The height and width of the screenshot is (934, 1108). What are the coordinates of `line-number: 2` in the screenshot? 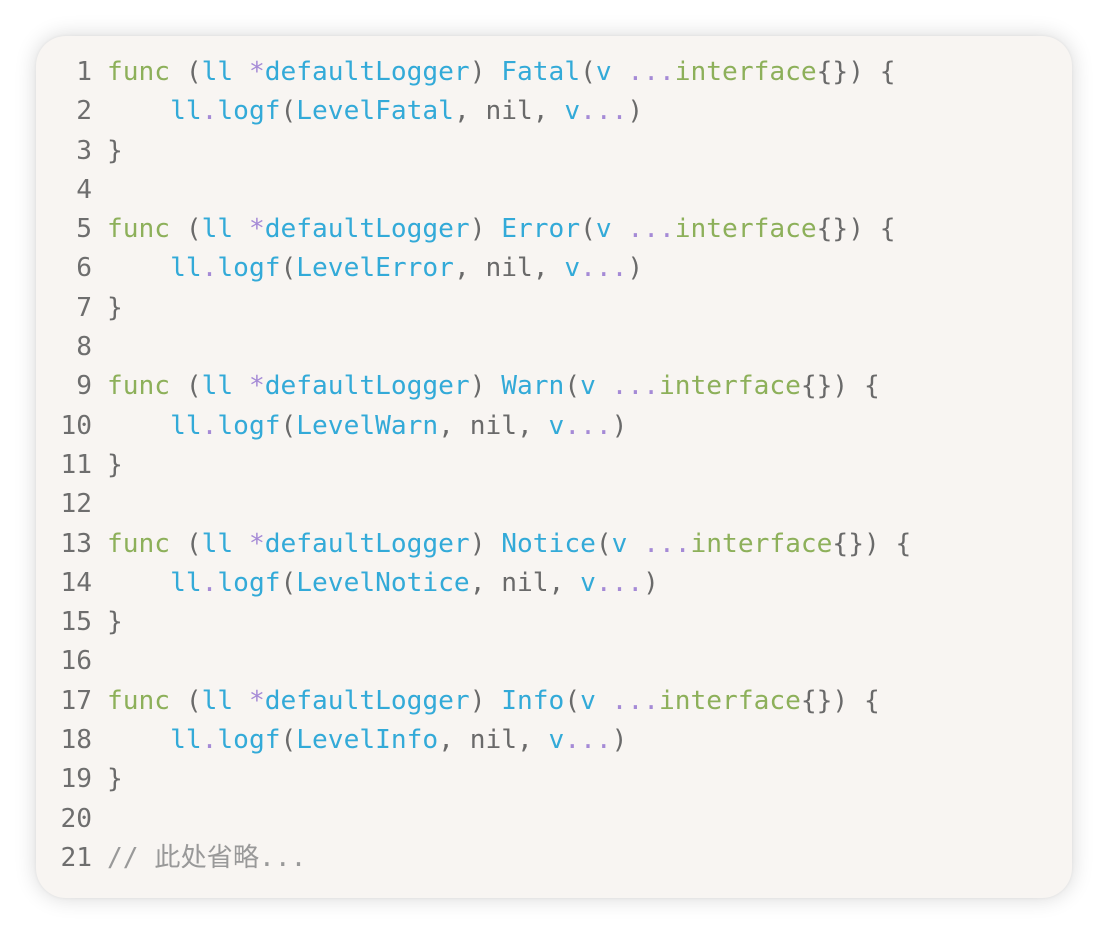 It's located at (84, 111).